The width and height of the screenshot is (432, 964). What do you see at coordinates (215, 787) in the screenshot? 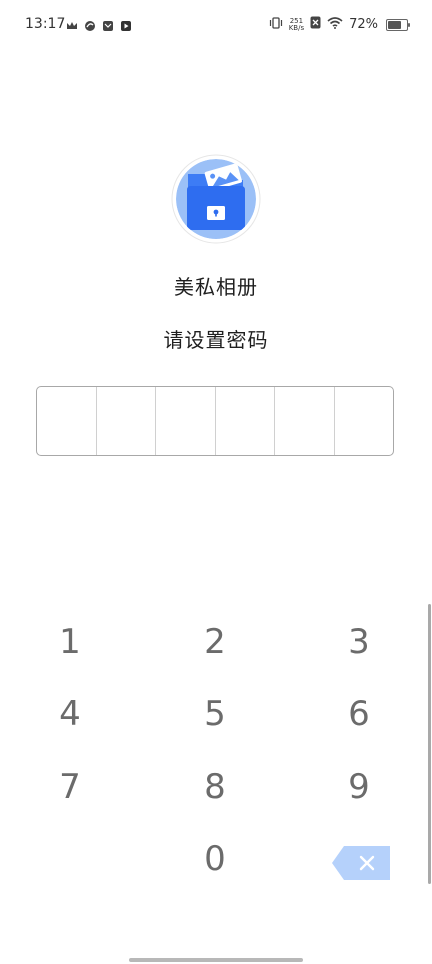
I see `key-8: 8` at bounding box center [215, 787].